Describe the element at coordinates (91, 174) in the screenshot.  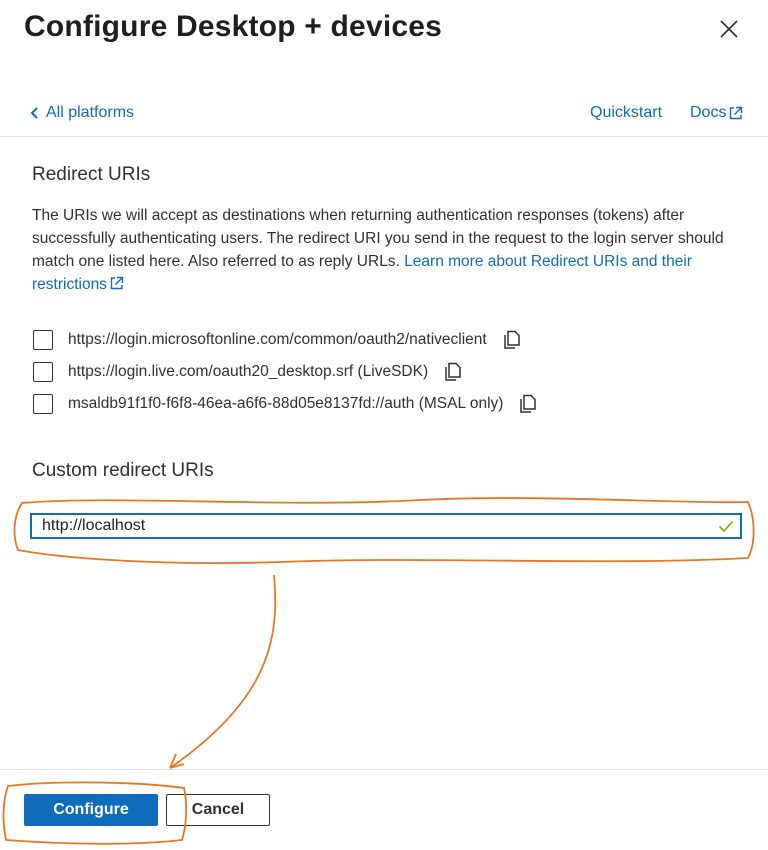
I see `redirect-uris-heading: Redirect URIs` at that location.